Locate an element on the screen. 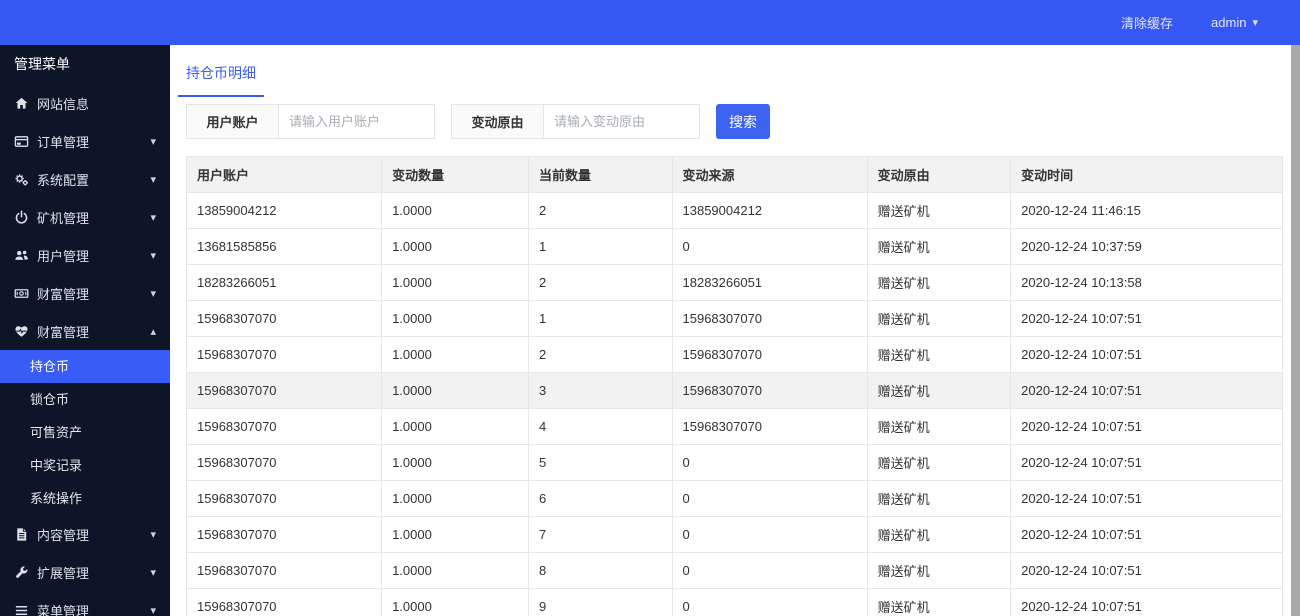 This screenshot has height=616, width=1300. sidebar-title: 管理菜单 is located at coordinates (42, 64).